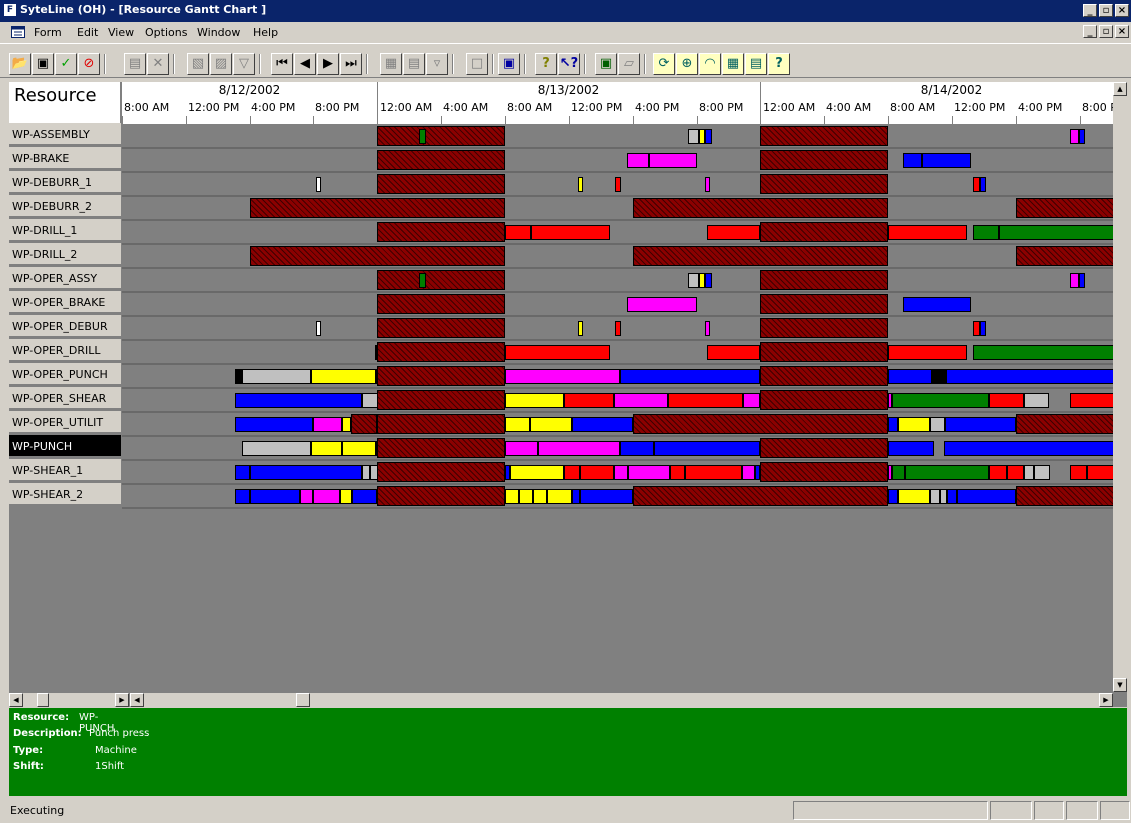 The width and height of the screenshot is (1131, 823). I want to click on form-view-icon: ▤, so click(414, 64).